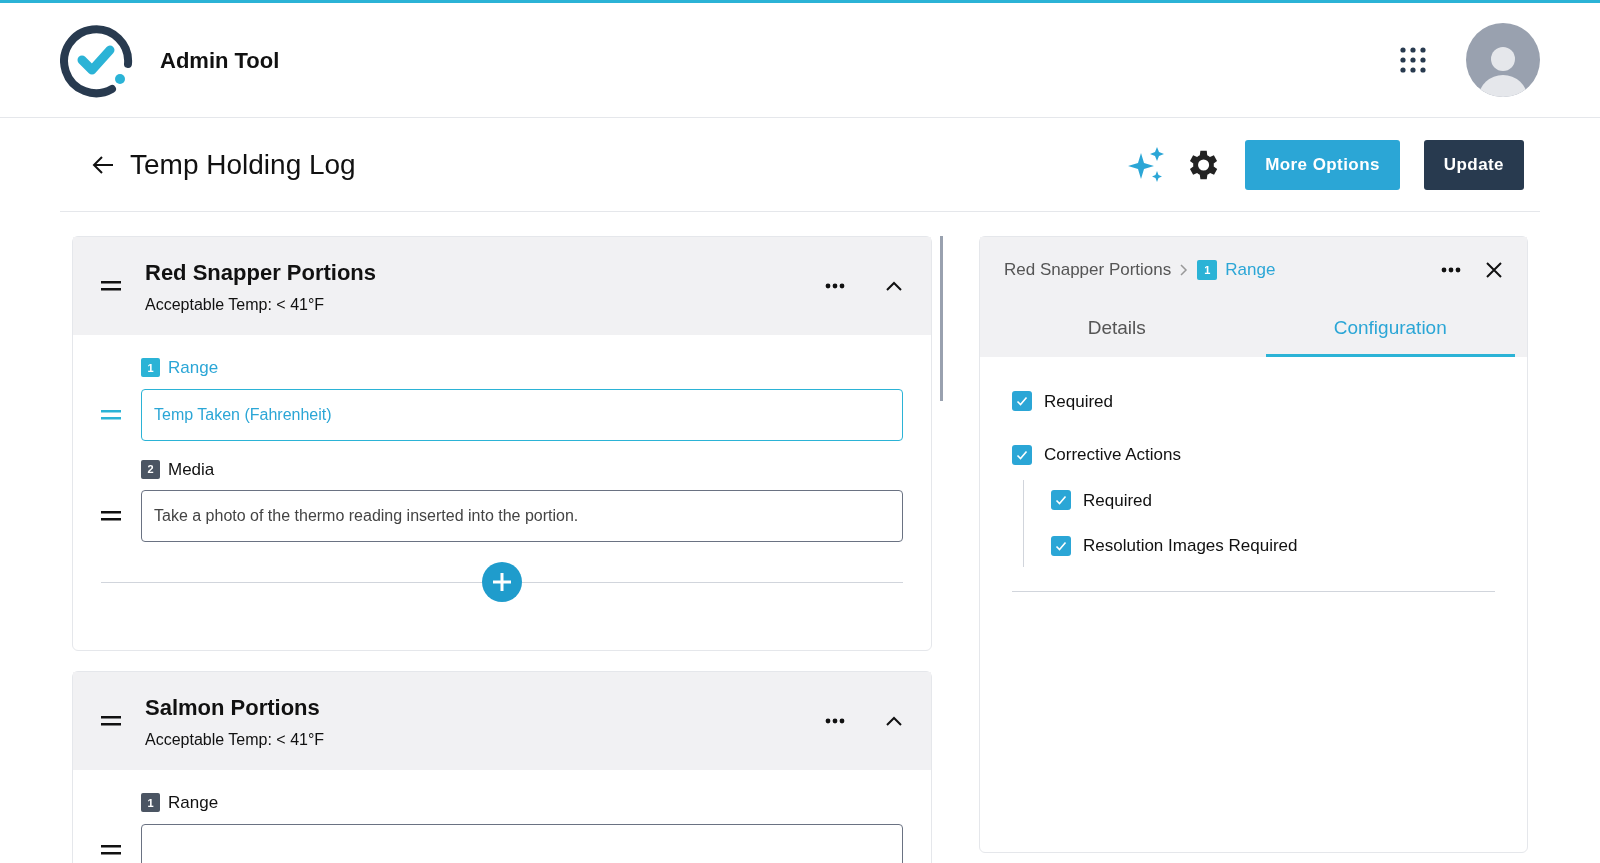 The height and width of the screenshot is (863, 1600). I want to click on add-button, so click(502, 582).